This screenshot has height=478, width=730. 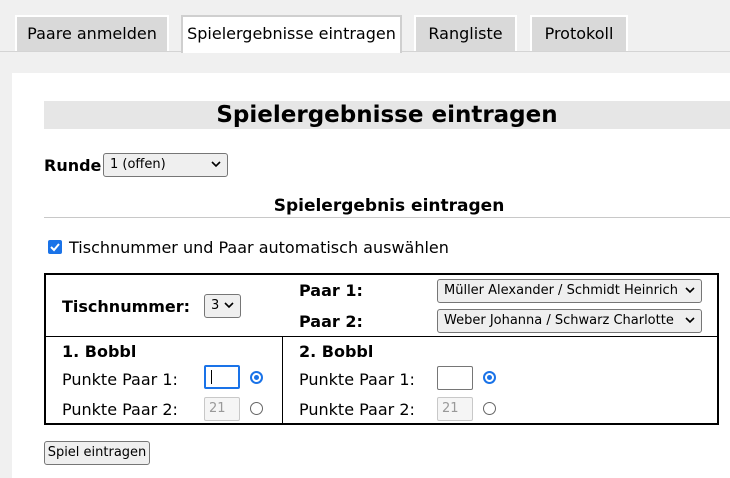 What do you see at coordinates (455, 378) in the screenshot?
I see `bobbl2-p1-input` at bounding box center [455, 378].